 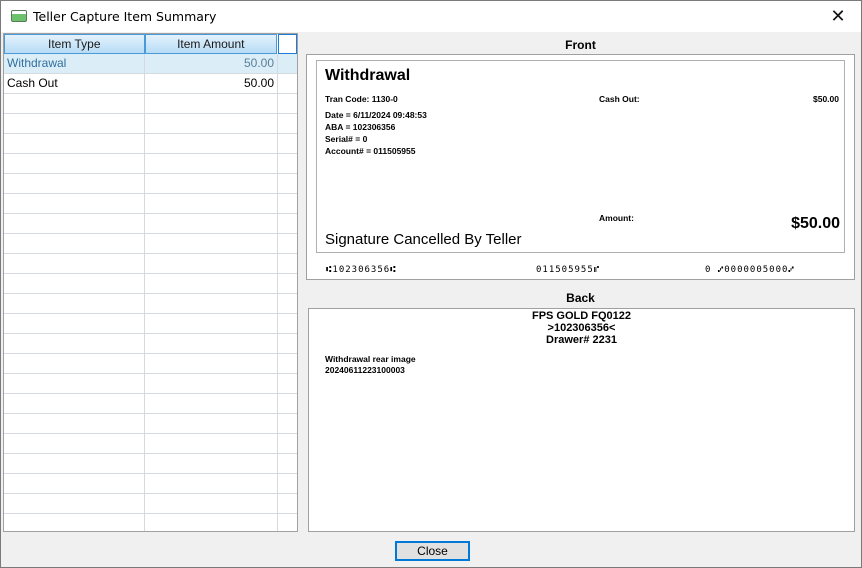 What do you see at coordinates (365, 370) in the screenshot?
I see `back-note-2: 20240611223100003` at bounding box center [365, 370].